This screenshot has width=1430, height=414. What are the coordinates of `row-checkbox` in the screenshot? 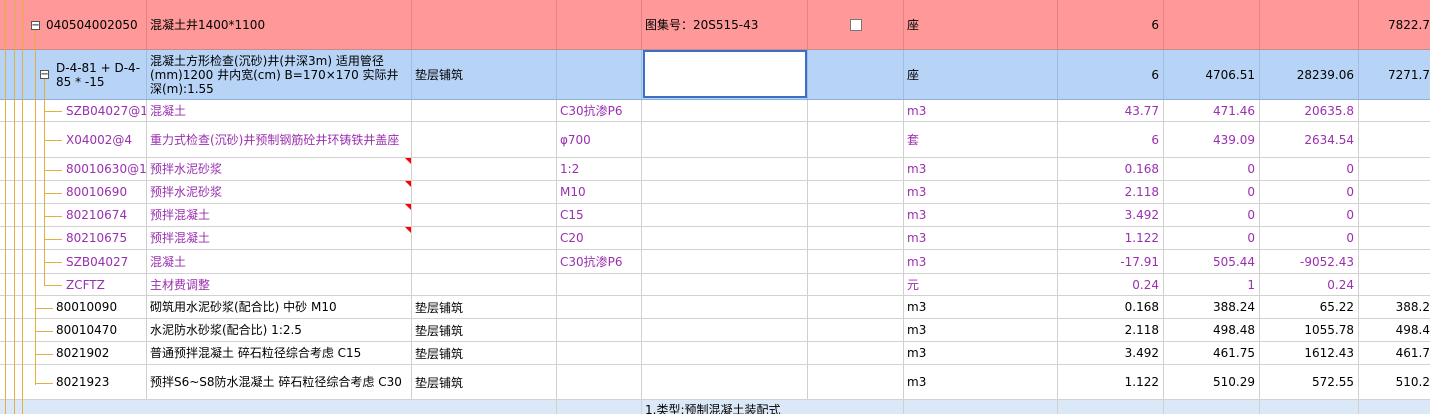 It's located at (855, 24).